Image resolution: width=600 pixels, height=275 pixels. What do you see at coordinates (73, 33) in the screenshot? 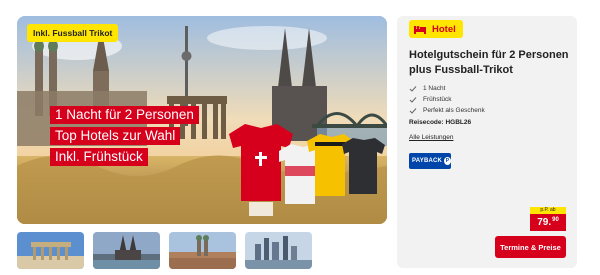
I see `trikot-badge: Inkl. Fussball Trikot` at bounding box center [73, 33].